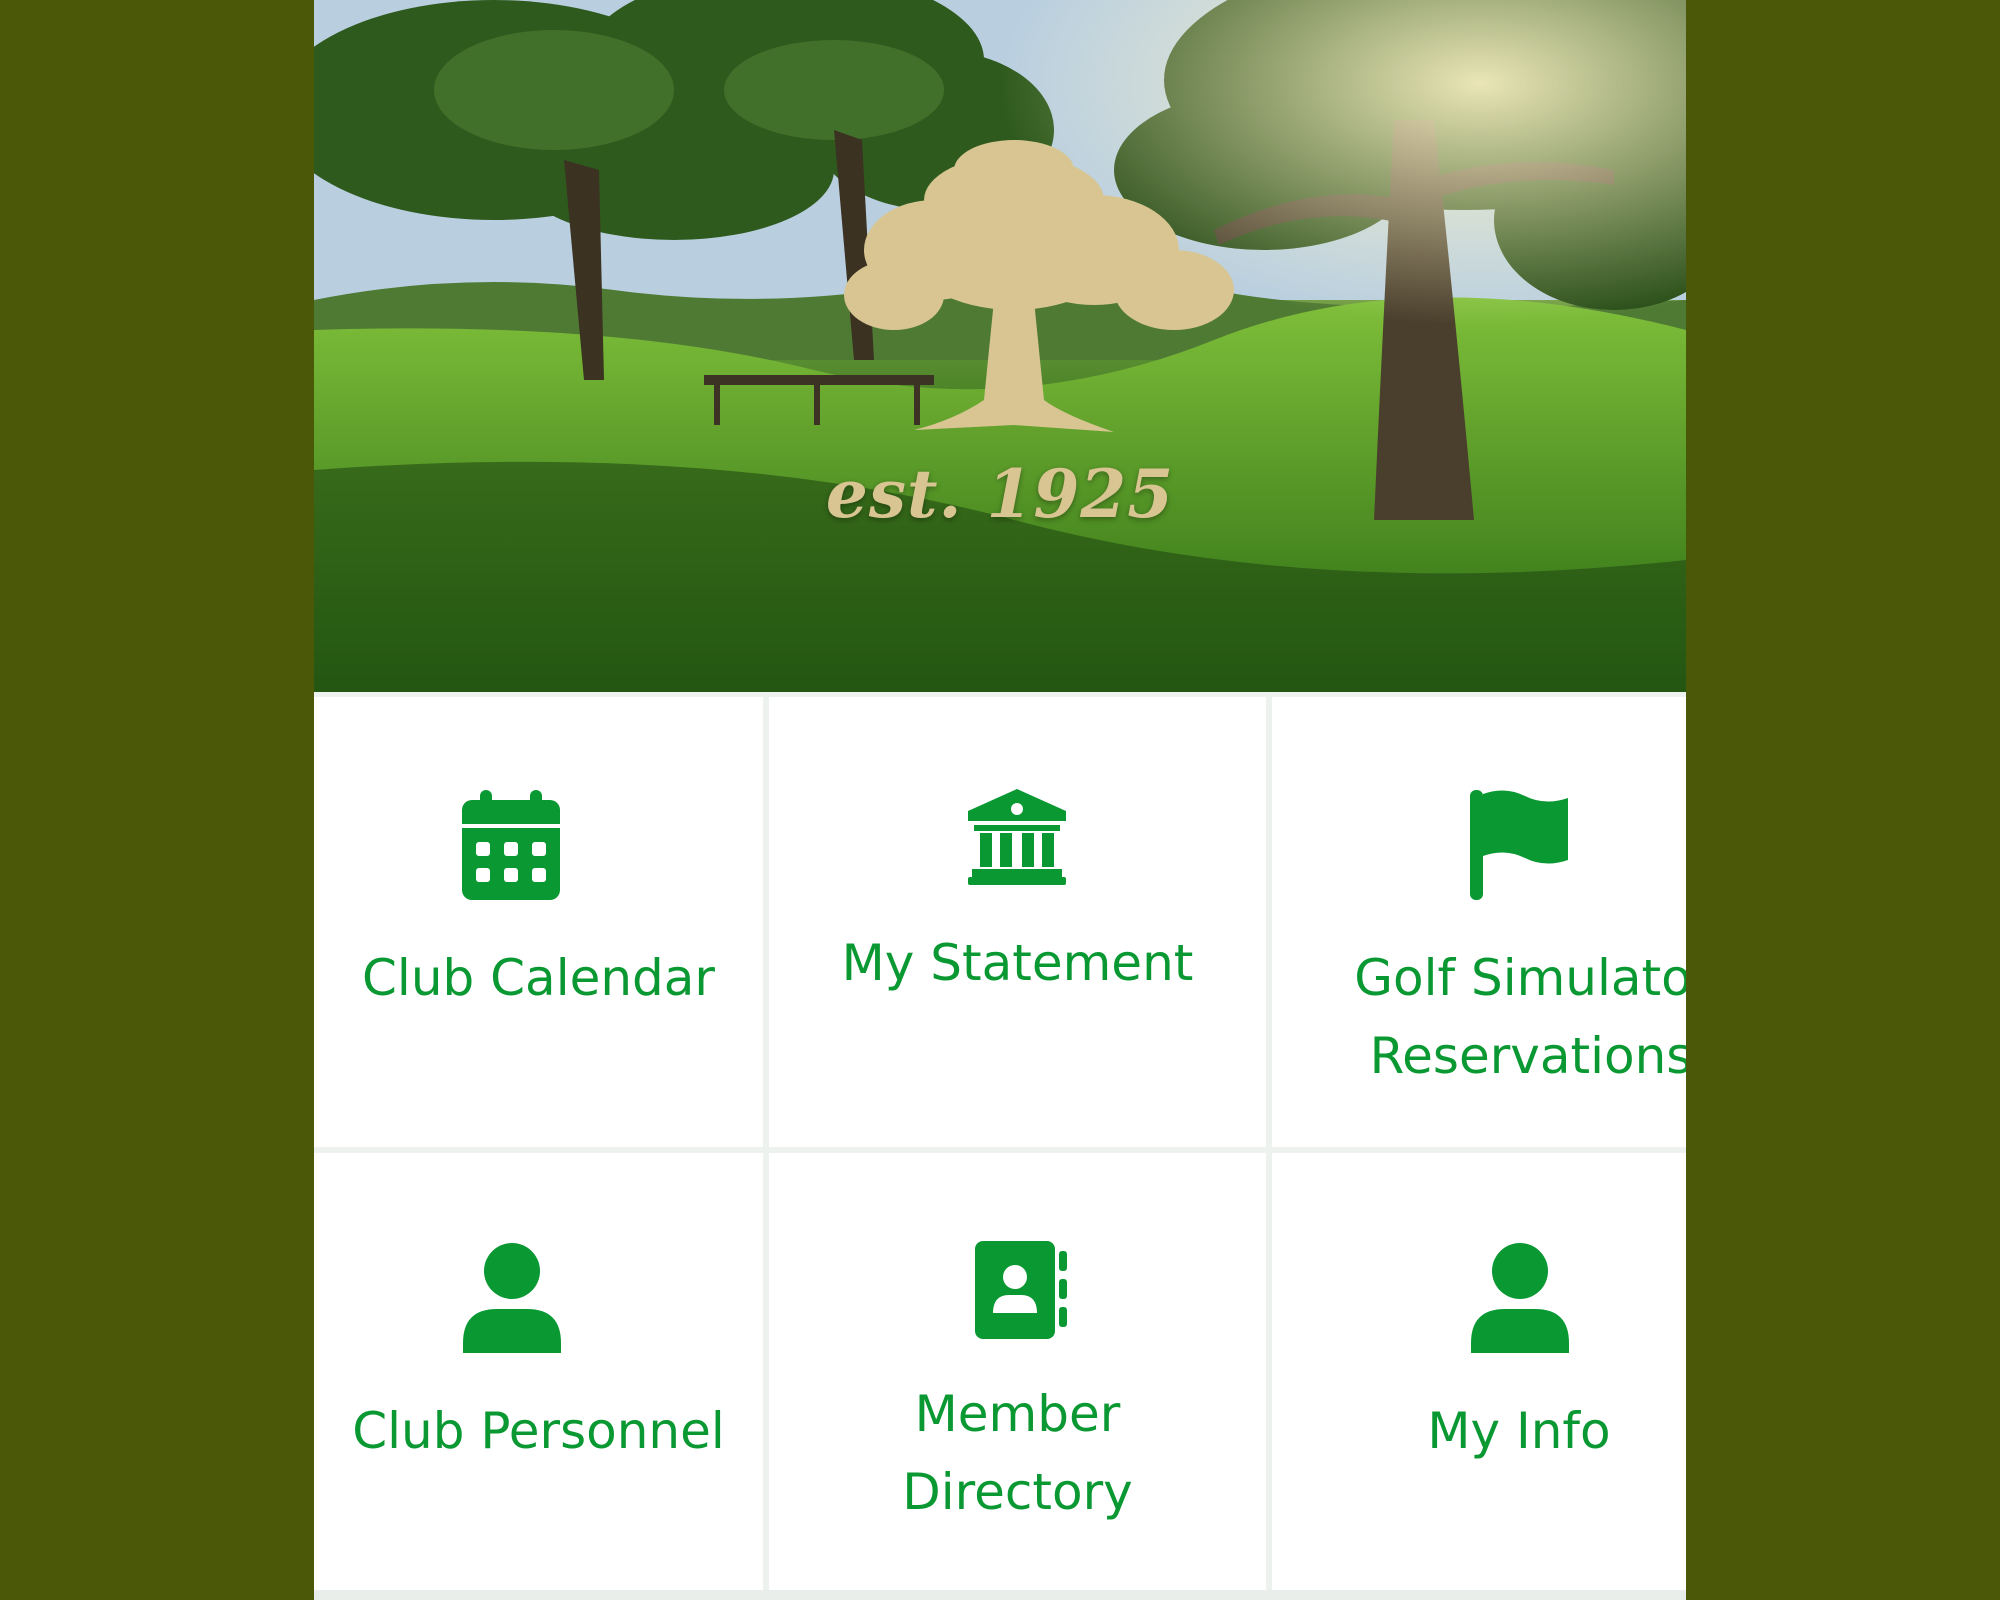 The width and height of the screenshot is (2000, 1600). I want to click on club-personnel-label: Club Personnel, so click(538, 1431).